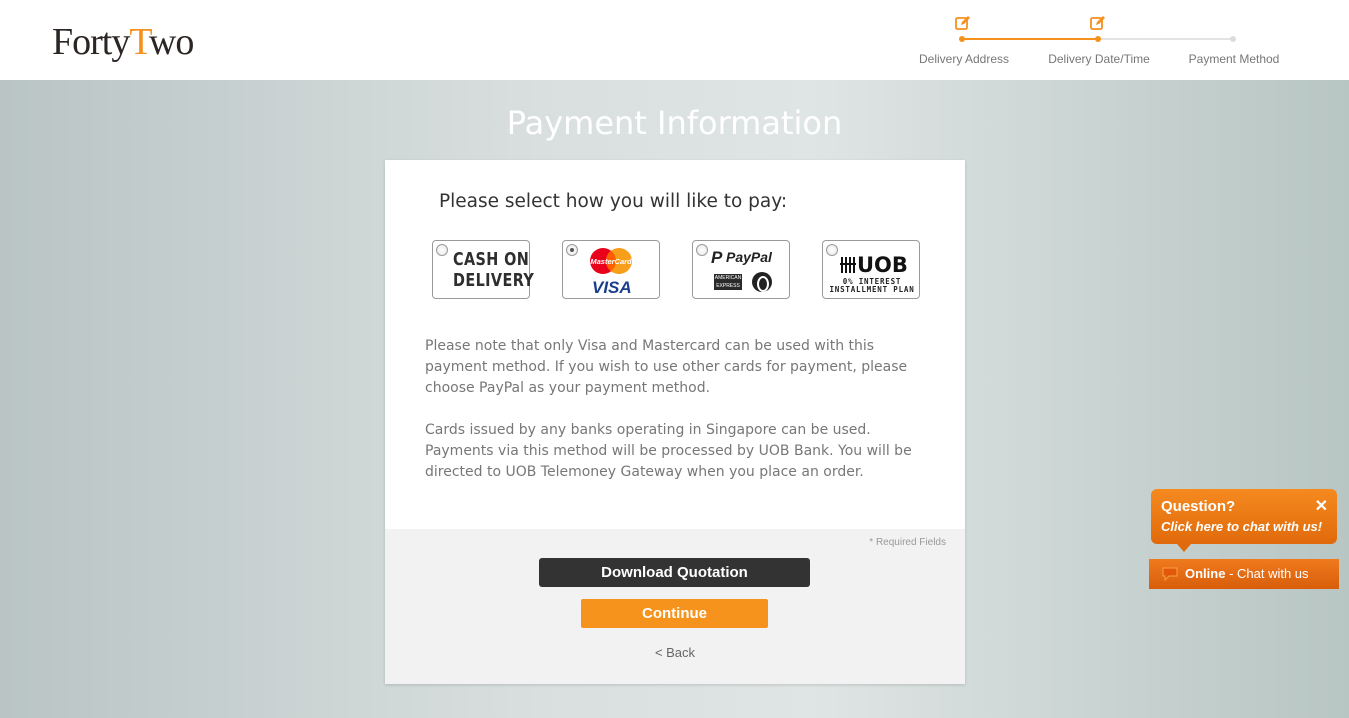  What do you see at coordinates (1242, 526) in the screenshot?
I see `chat-subtitle: Click here to chat with us!` at bounding box center [1242, 526].